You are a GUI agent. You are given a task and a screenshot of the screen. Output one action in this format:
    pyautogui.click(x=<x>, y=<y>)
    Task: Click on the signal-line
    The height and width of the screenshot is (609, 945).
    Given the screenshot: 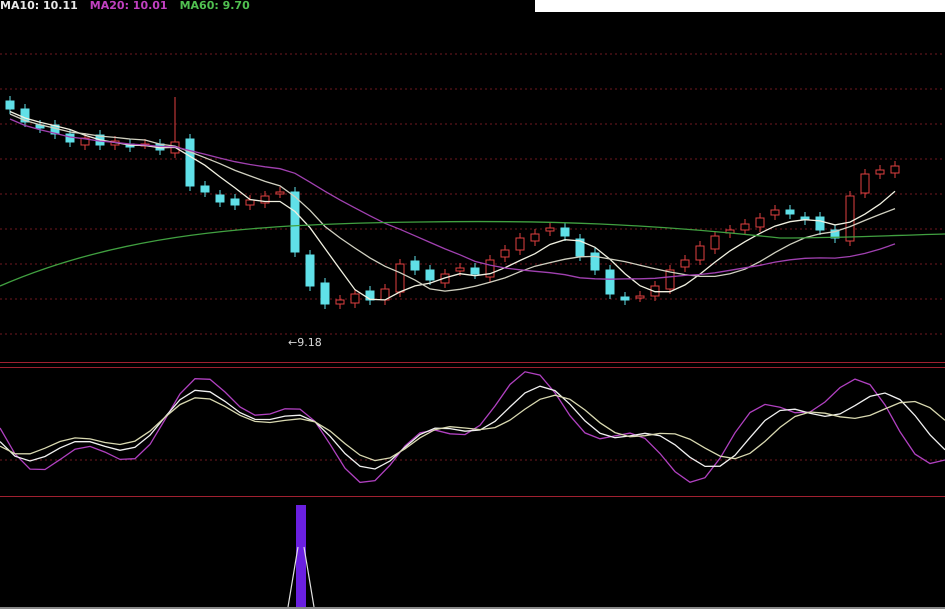 What is the action you would take?
    pyautogui.click(x=301, y=576)
    